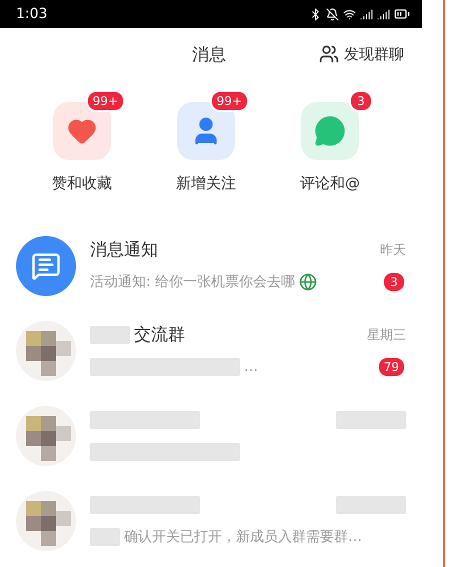  I want to click on people-icon, so click(329, 54).